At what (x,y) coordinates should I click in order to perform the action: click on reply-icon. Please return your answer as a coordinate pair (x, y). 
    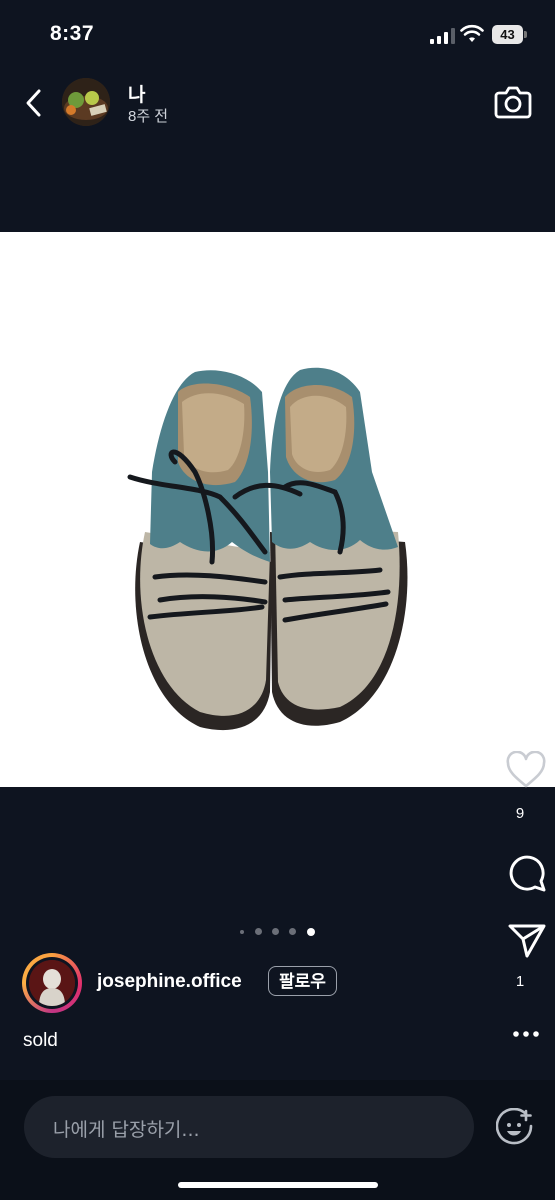
    Looking at the image, I should click on (527, 873).